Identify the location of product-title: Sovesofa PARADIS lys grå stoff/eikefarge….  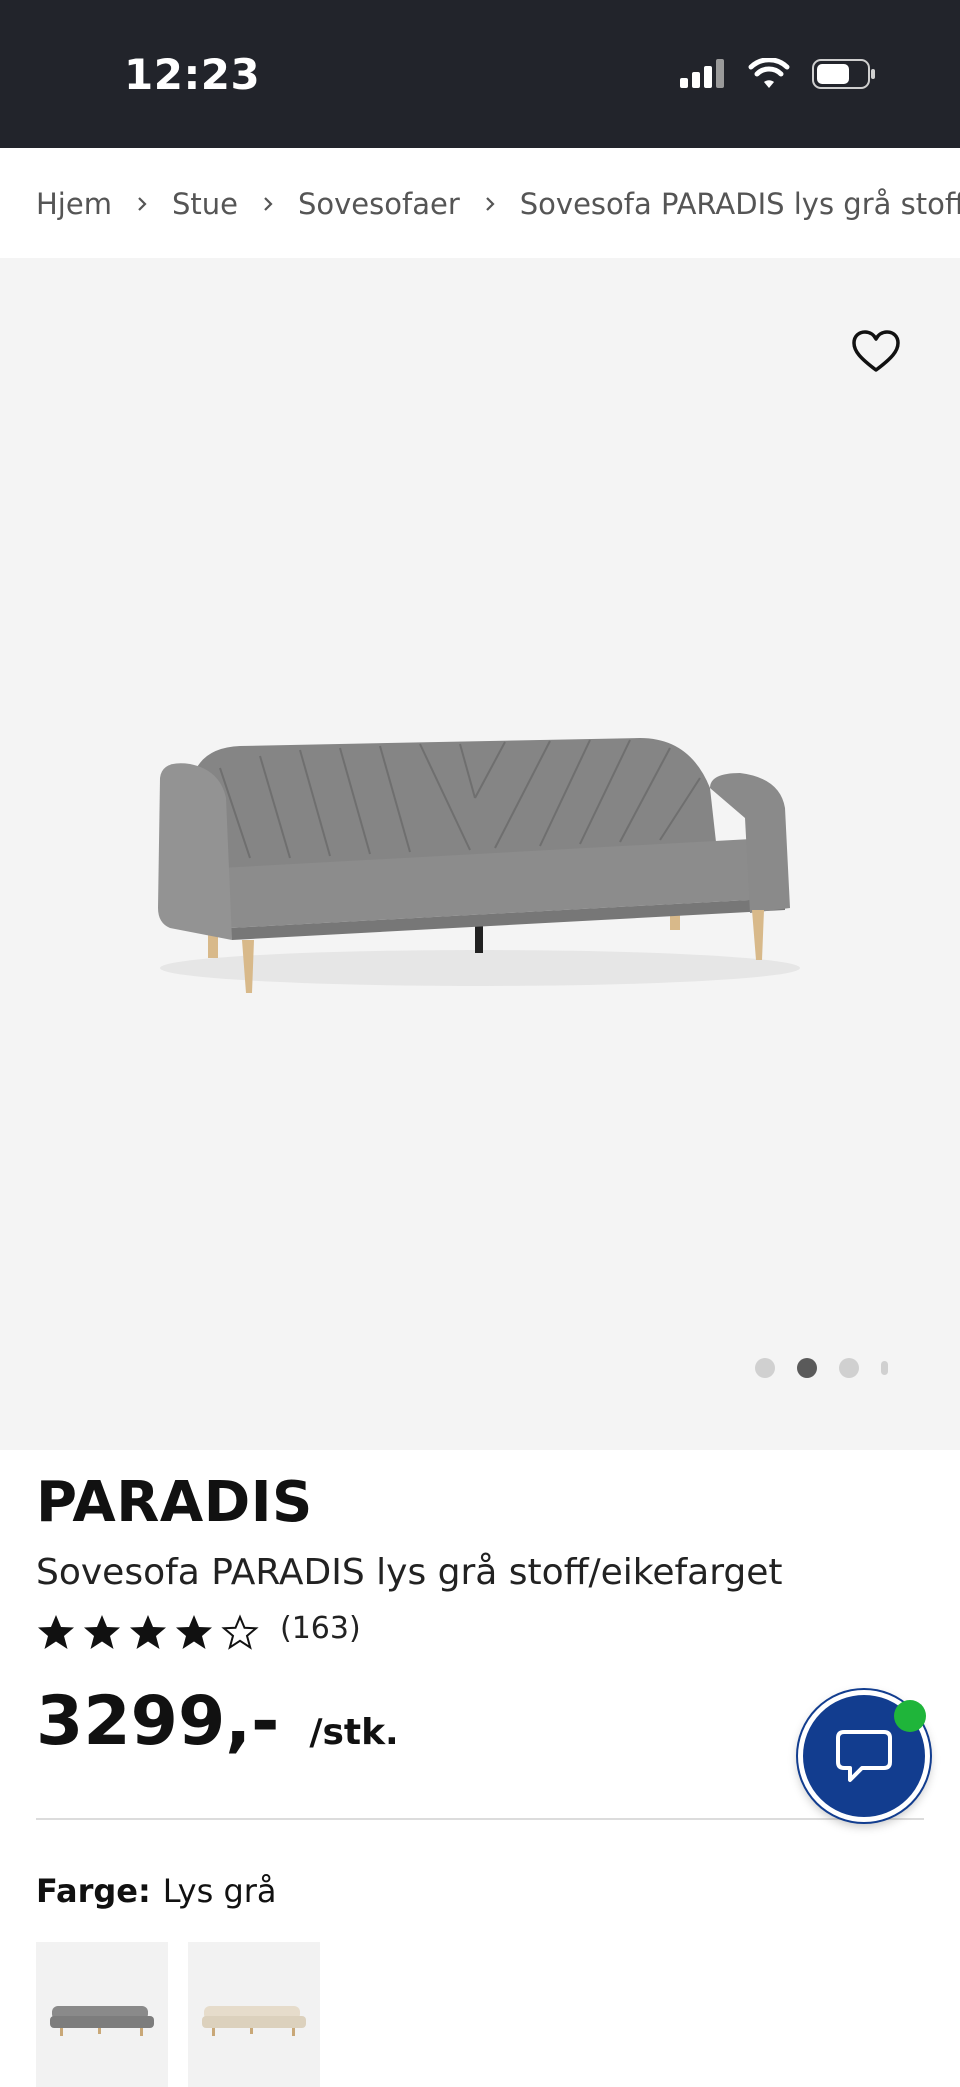
(409, 1572).